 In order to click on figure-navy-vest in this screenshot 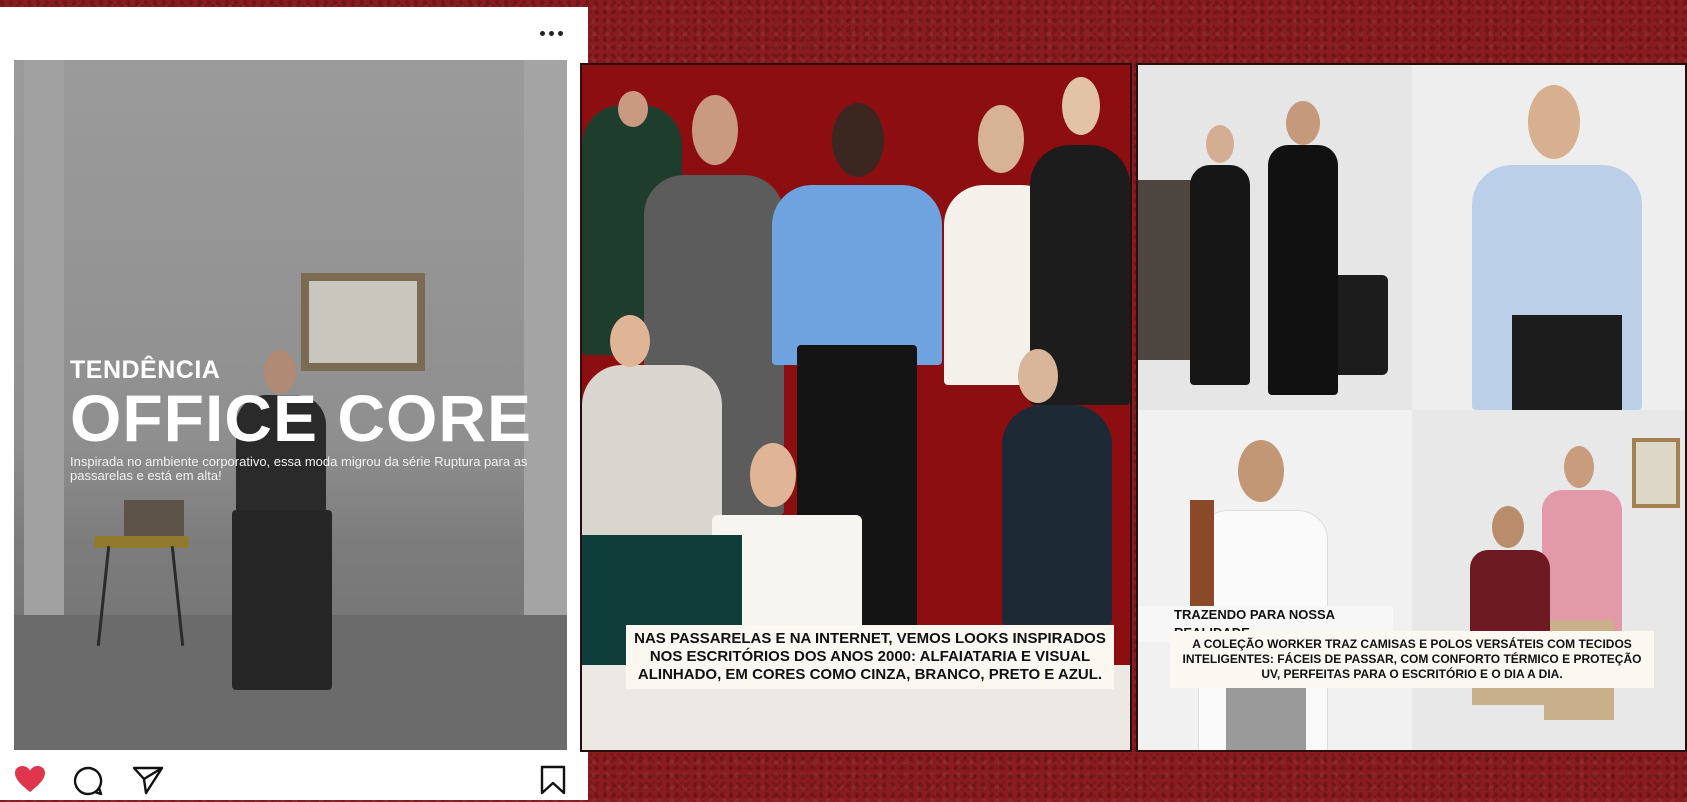, I will do `click(1057, 515)`.